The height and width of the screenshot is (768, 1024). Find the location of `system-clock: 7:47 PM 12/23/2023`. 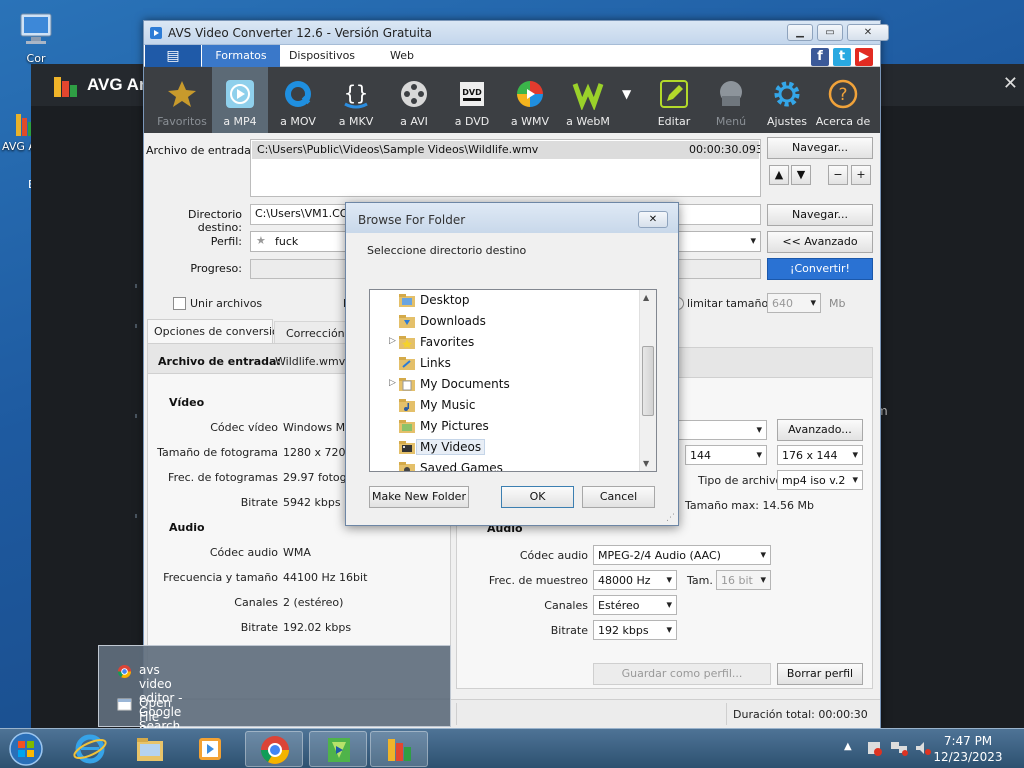

system-clock: 7:47 PM 12/23/2023 is located at coordinates (968, 749).